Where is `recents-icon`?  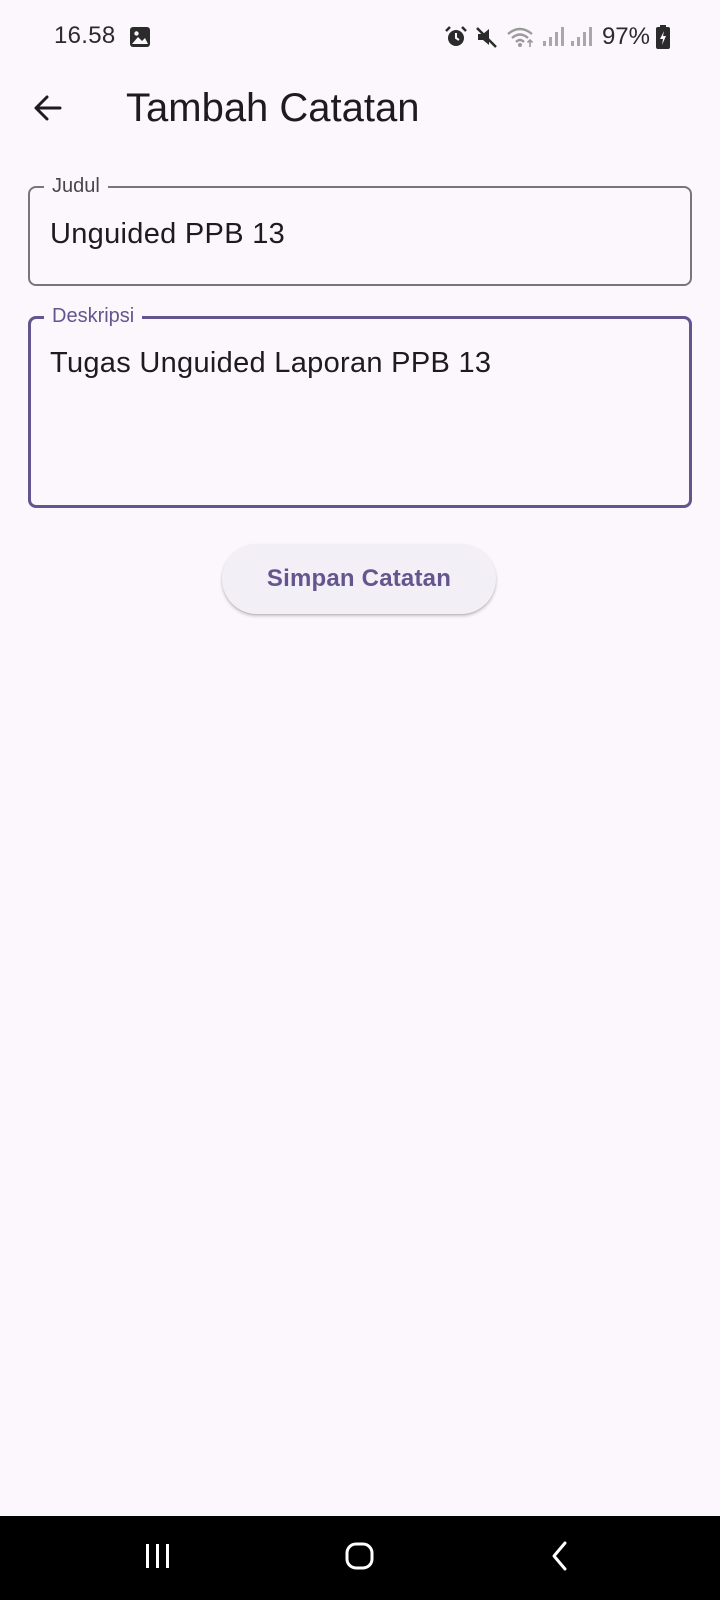
recents-icon is located at coordinates (158, 1558).